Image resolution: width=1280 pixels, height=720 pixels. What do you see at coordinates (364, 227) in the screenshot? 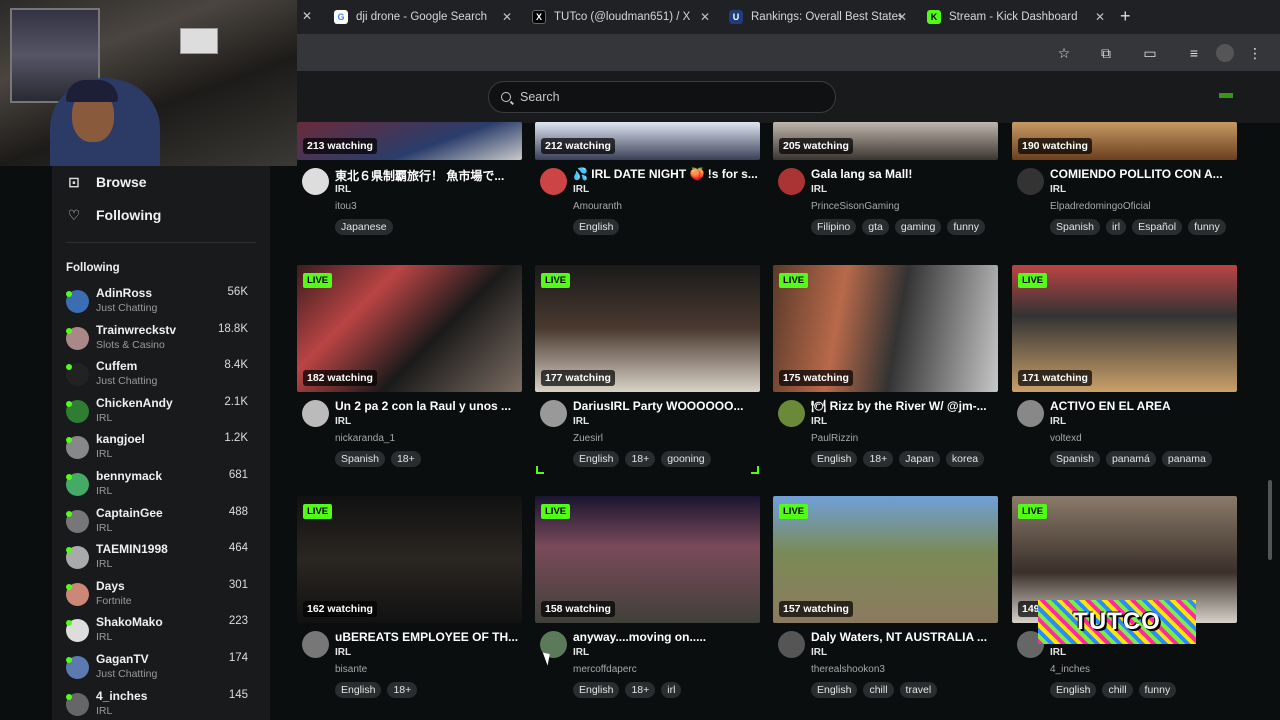
I see `tag-chip: Japanese` at bounding box center [364, 227].